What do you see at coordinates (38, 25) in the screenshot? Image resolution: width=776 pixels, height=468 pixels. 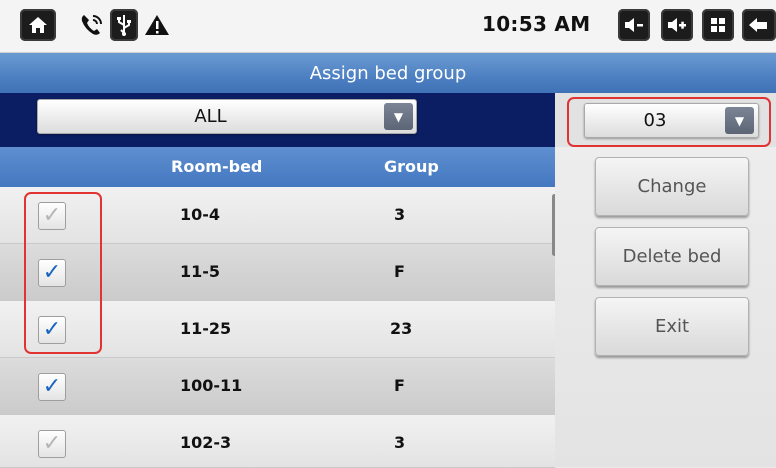 I see `home-icon` at bounding box center [38, 25].